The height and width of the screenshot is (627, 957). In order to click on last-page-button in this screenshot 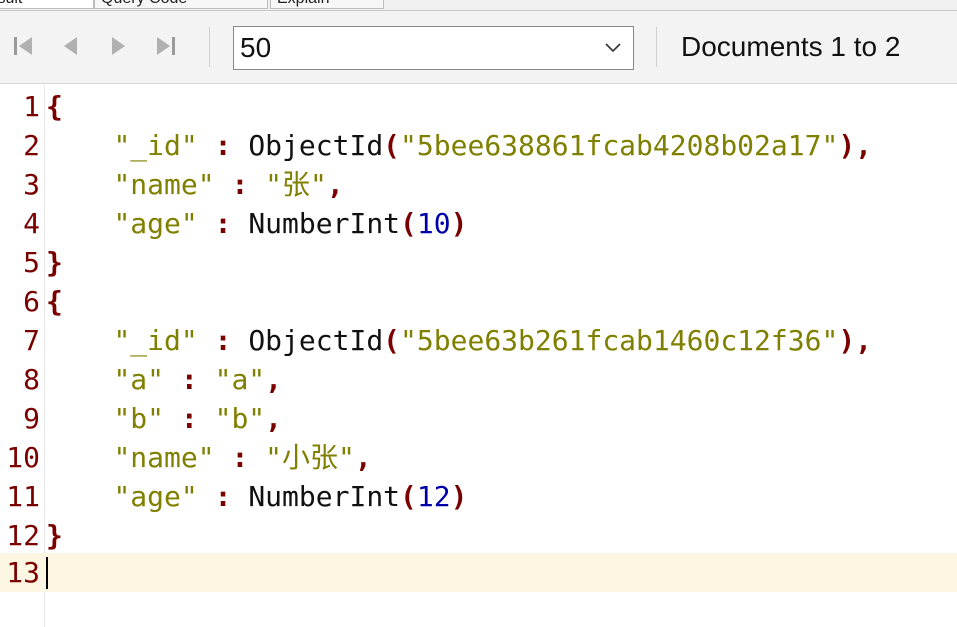, I will do `click(165, 46)`.